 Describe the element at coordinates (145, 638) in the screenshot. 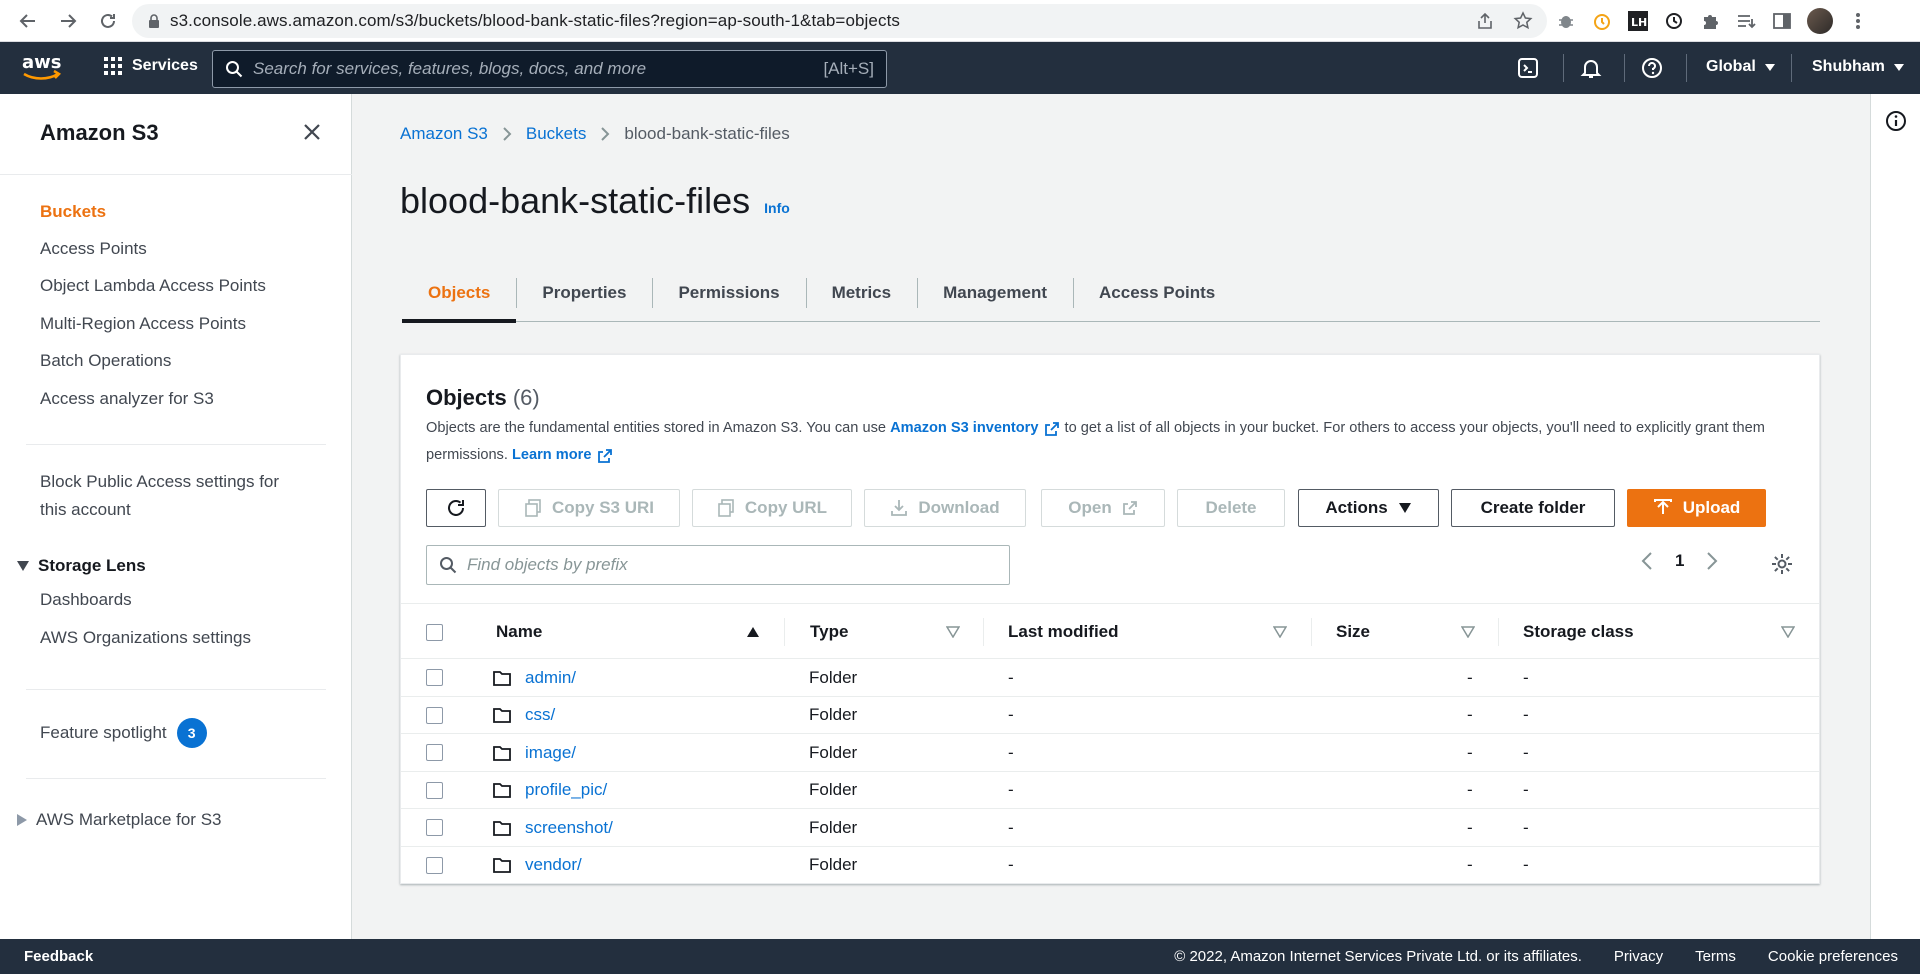

I see `sidebar-item-org-settings: AWS Organizations settings` at that location.